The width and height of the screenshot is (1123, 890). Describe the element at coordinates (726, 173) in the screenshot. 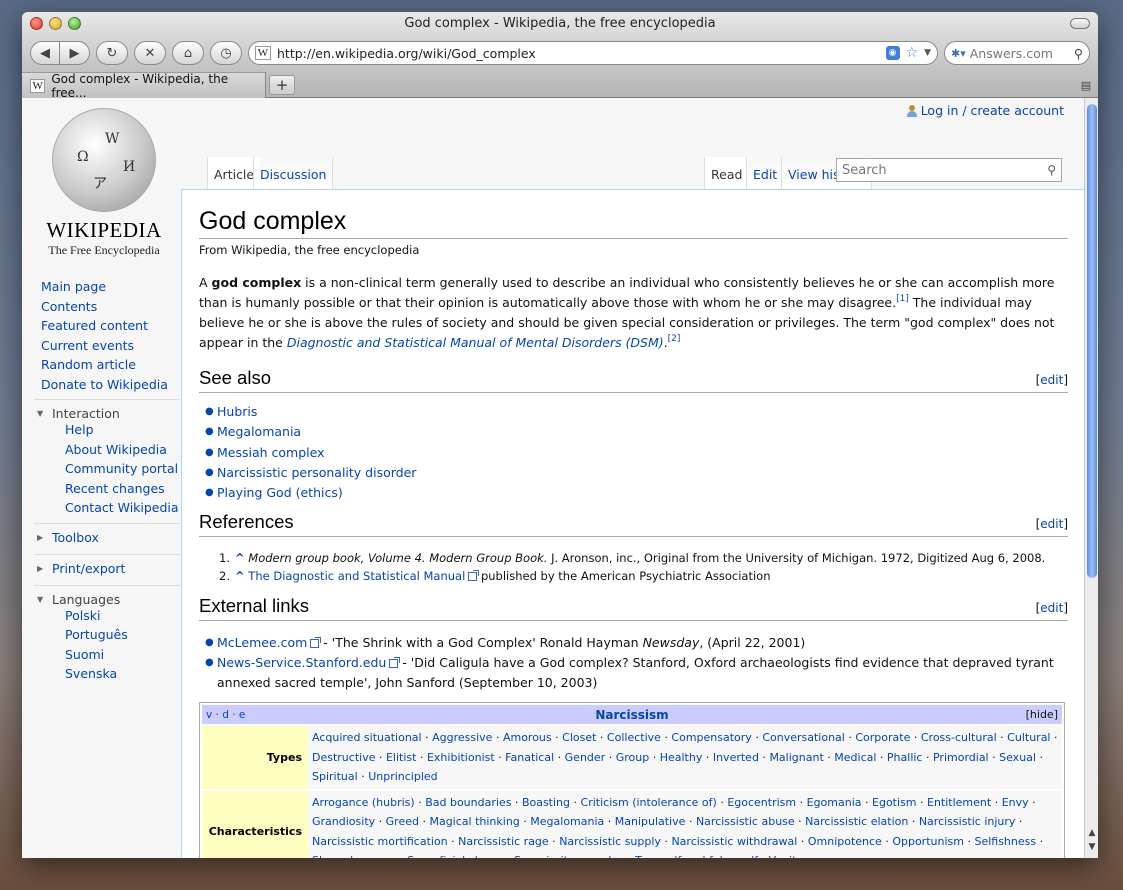

I see `tab-read: Read` at that location.